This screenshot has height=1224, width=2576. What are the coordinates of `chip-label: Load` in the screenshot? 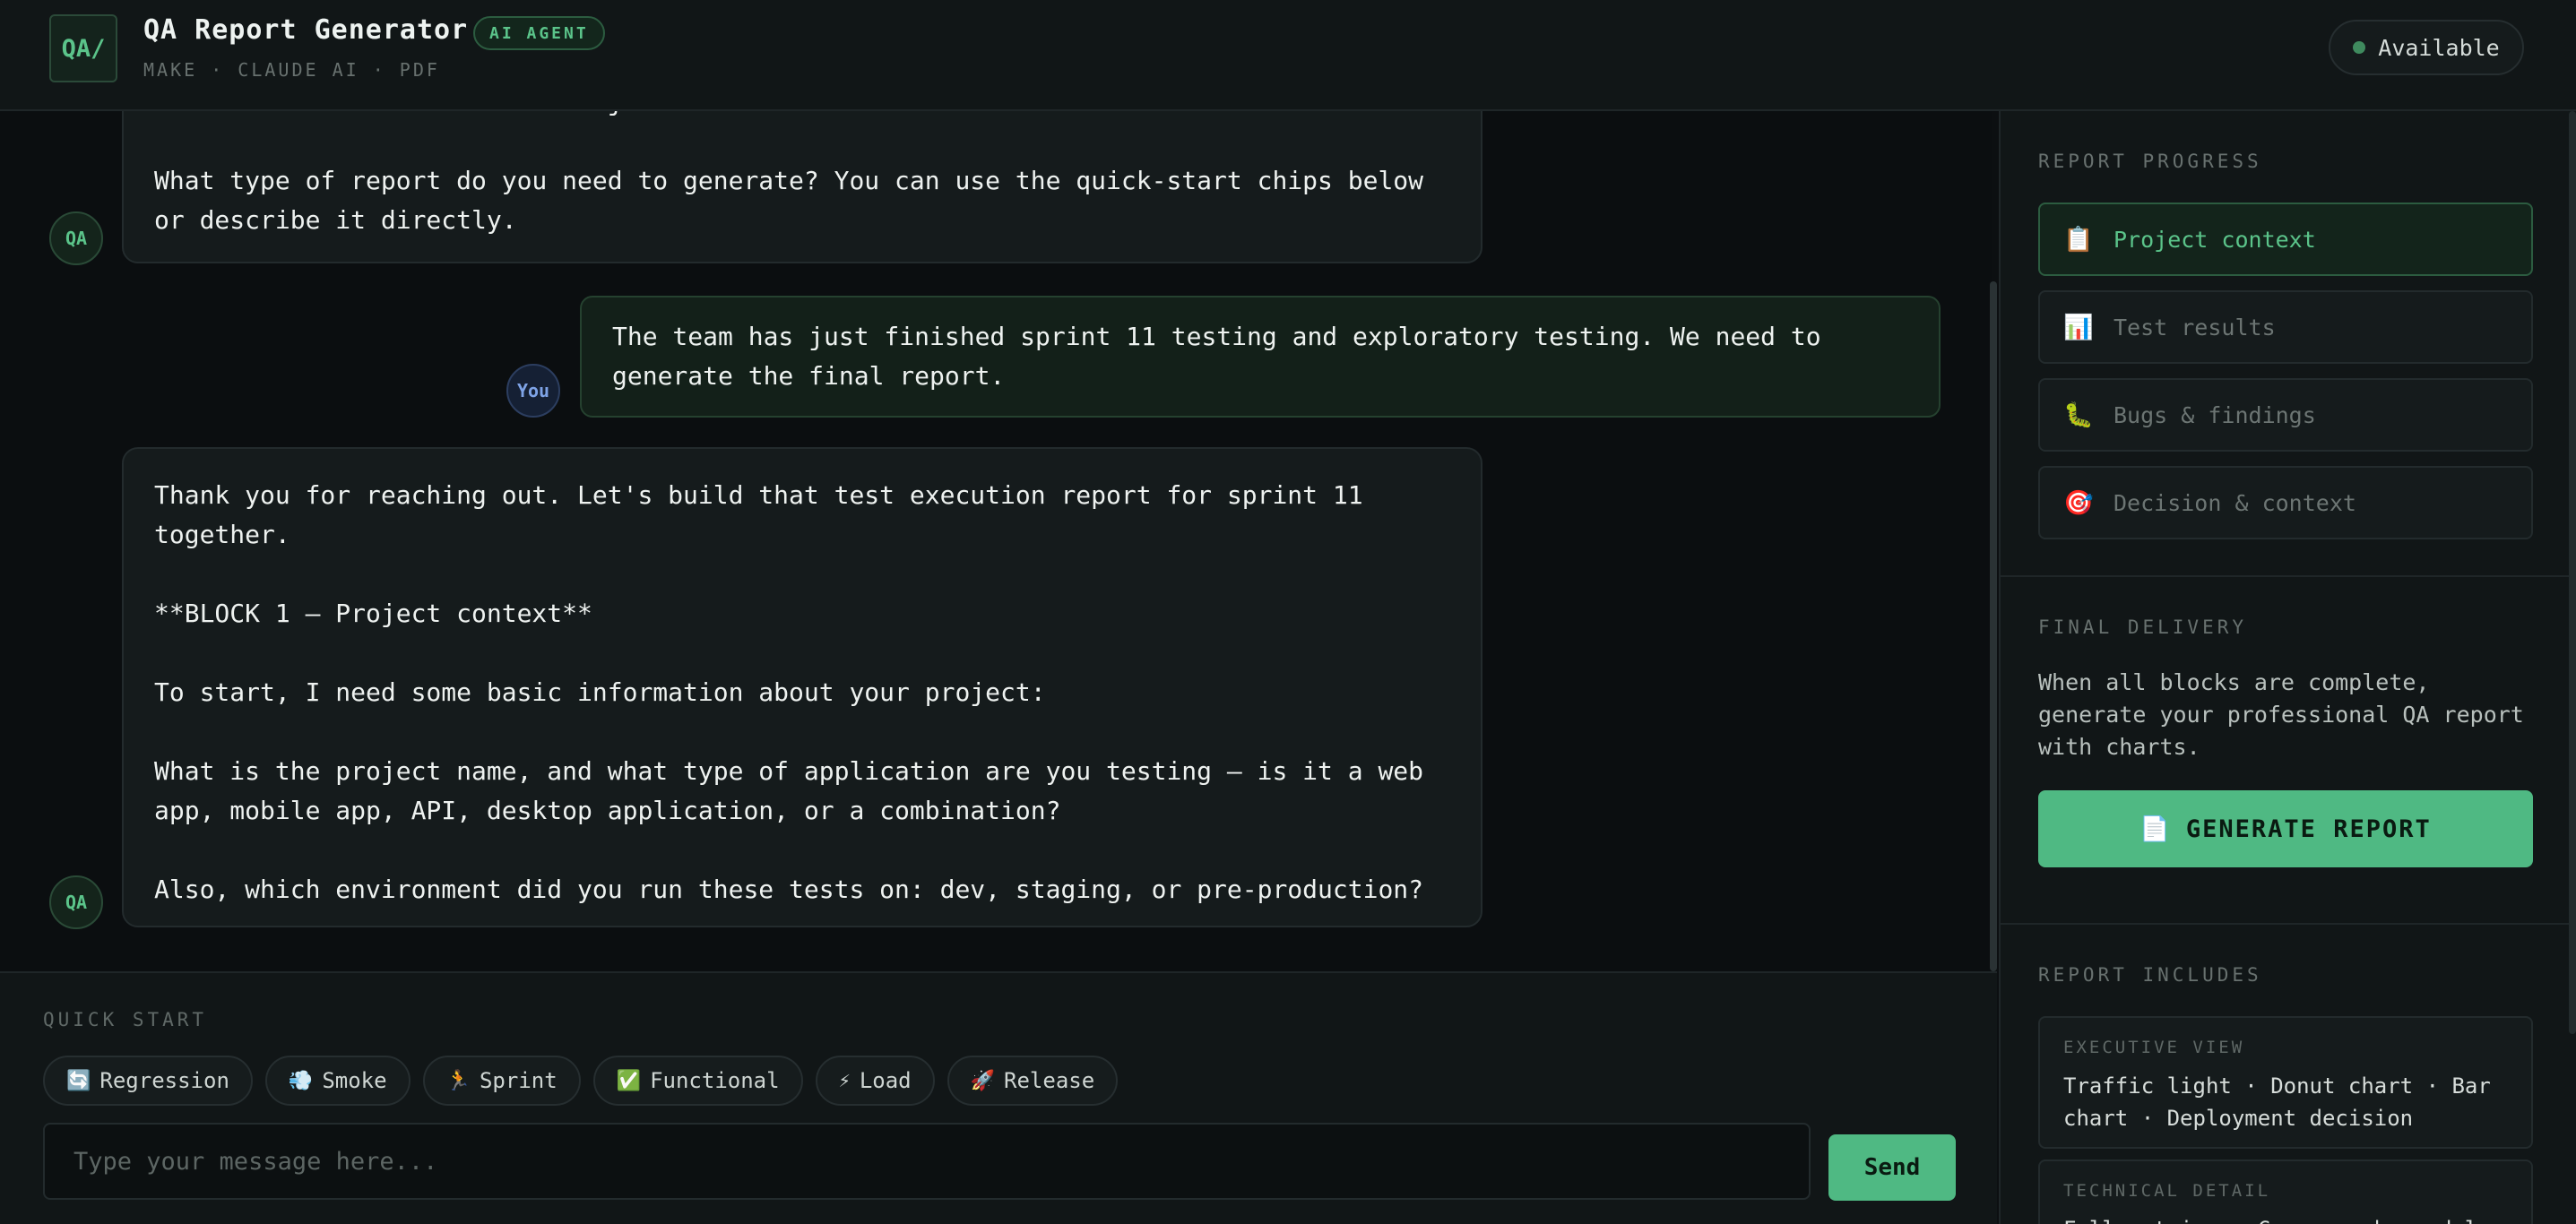 It's located at (885, 1080).